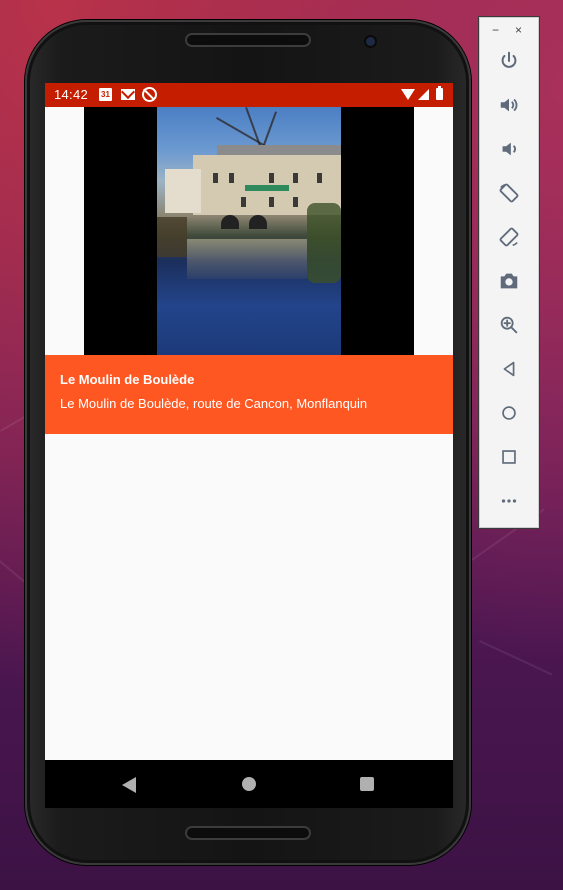 The height and width of the screenshot is (890, 563). What do you see at coordinates (248, 40) in the screenshot?
I see `top-speaker` at bounding box center [248, 40].